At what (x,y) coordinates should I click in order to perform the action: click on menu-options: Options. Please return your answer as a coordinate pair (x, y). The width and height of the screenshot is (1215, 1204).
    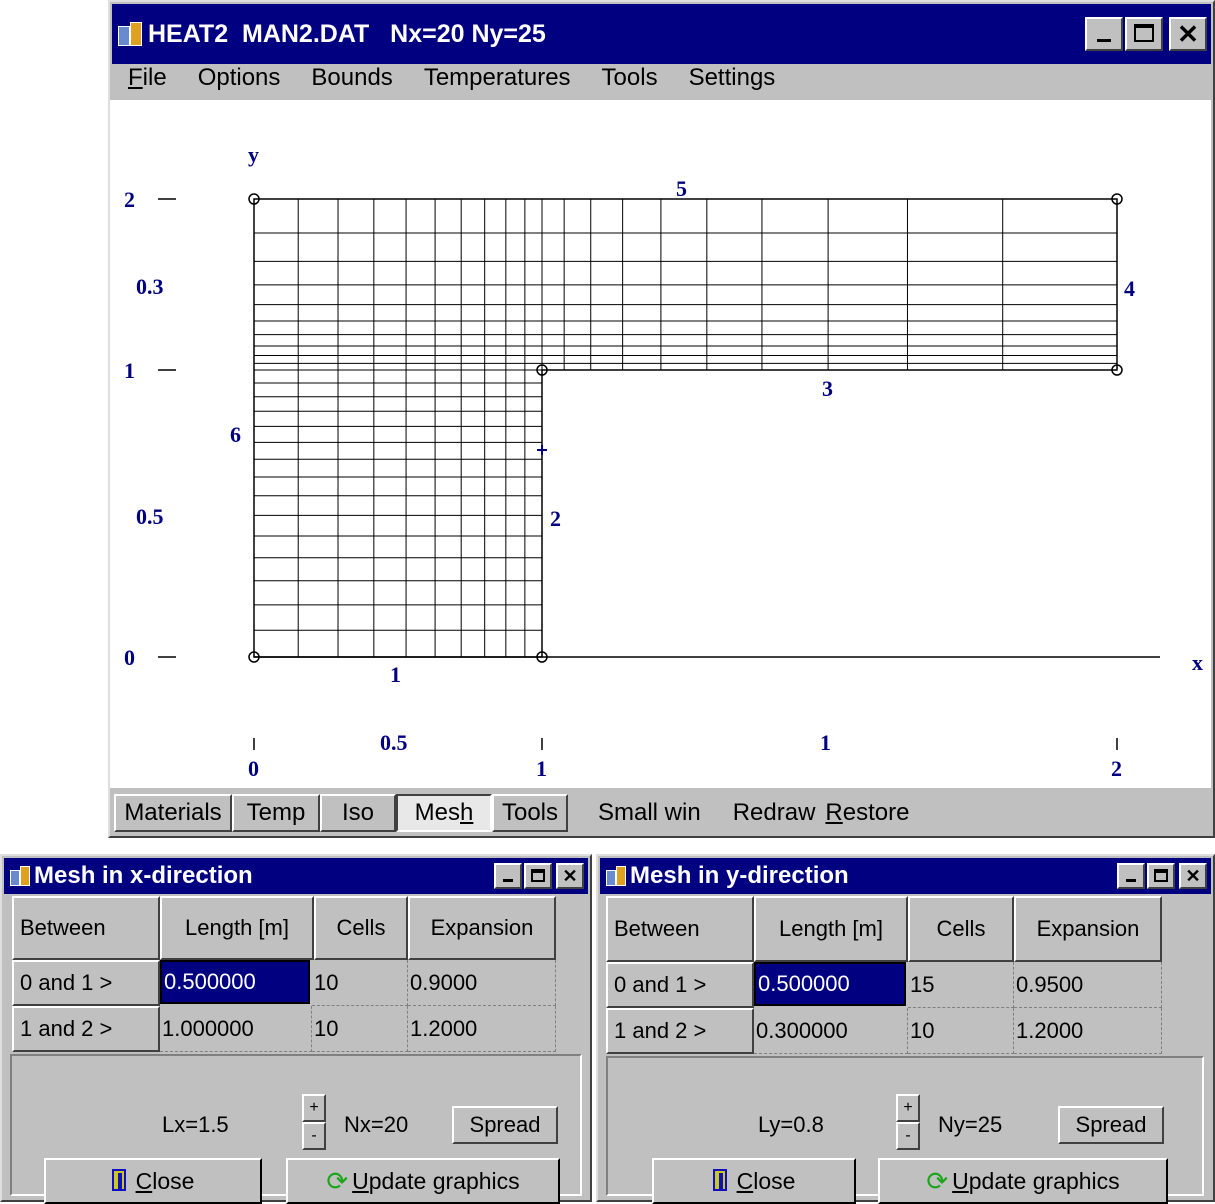
    Looking at the image, I should click on (239, 81).